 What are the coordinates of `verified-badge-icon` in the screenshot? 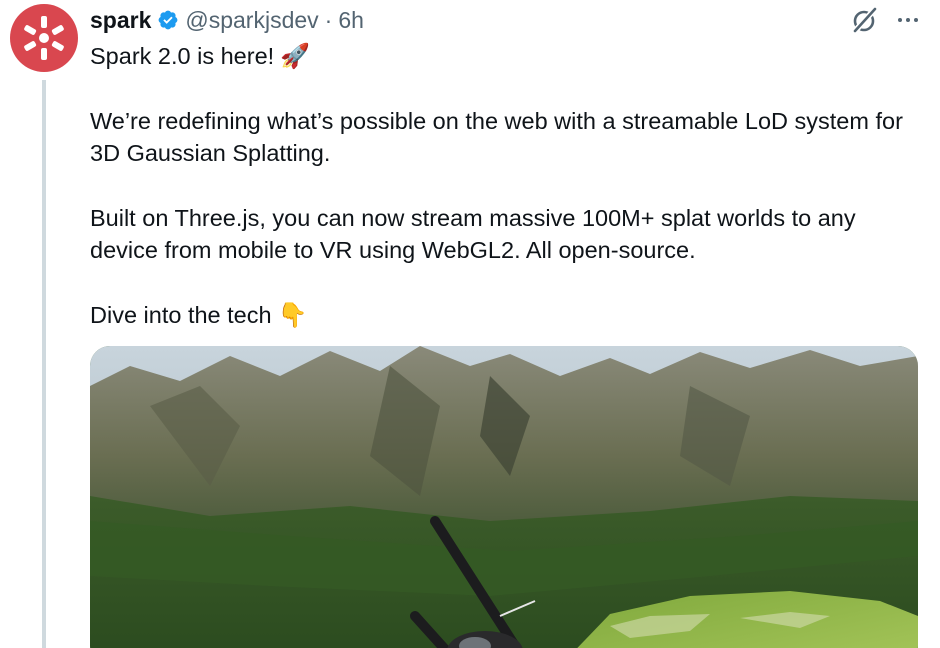 It's located at (168, 20).